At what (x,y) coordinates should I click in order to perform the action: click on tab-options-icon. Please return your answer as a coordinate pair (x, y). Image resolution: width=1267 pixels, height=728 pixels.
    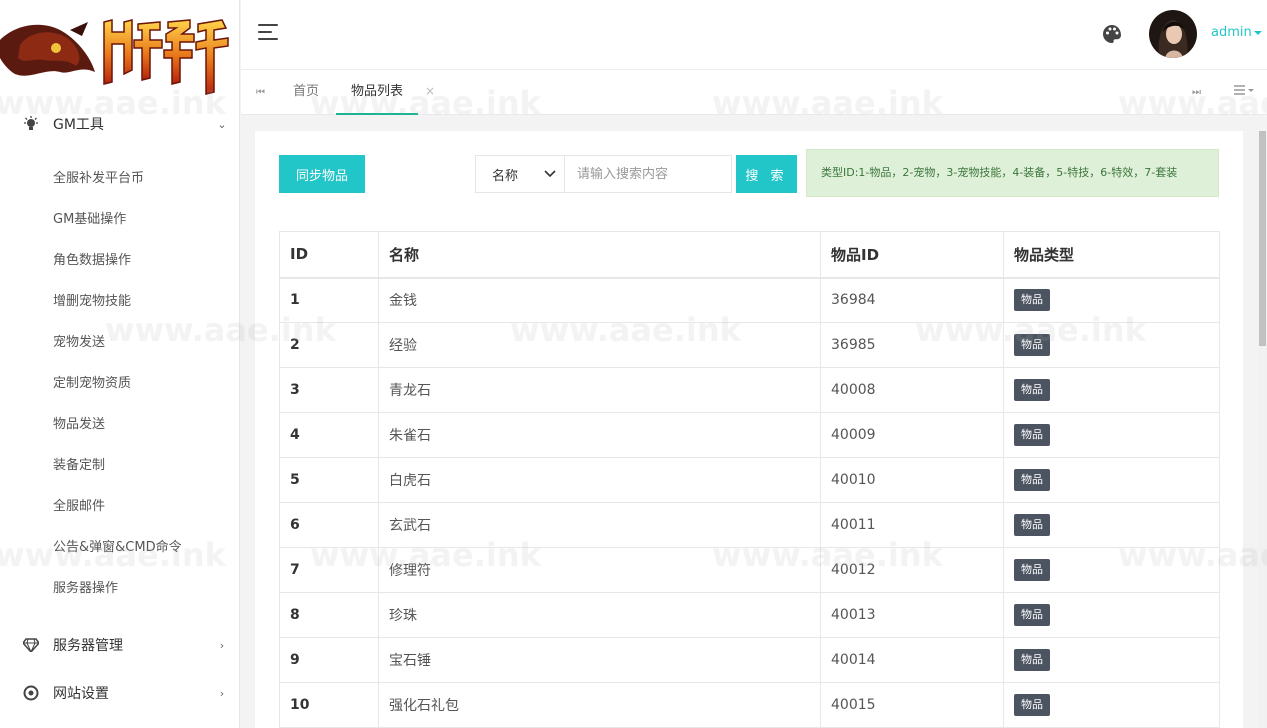
    Looking at the image, I should click on (1245, 92).